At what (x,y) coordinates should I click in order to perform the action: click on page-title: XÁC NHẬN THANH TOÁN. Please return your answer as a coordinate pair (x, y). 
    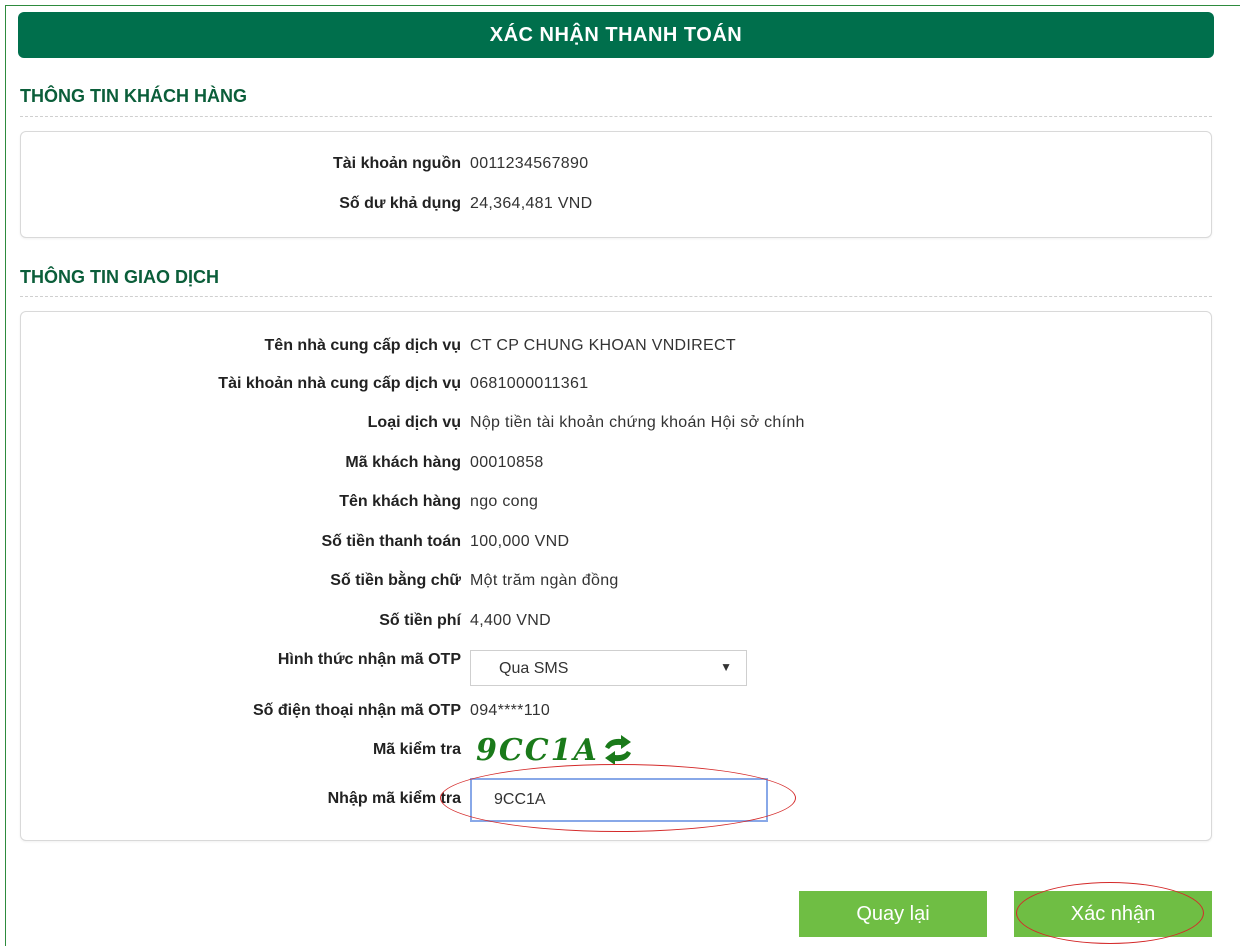
    Looking at the image, I should click on (616, 35).